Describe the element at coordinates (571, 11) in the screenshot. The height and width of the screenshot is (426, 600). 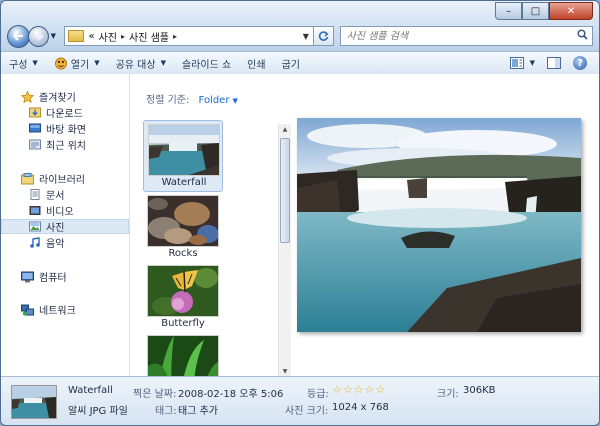
I see `close-button: ✕` at that location.